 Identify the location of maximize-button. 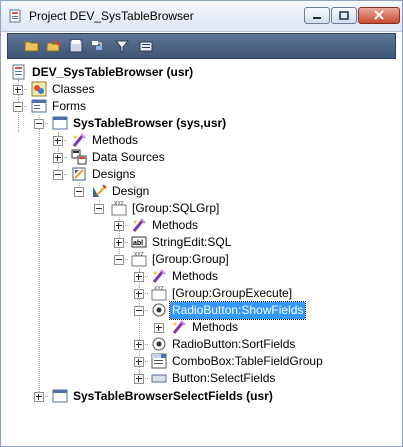
(344, 15).